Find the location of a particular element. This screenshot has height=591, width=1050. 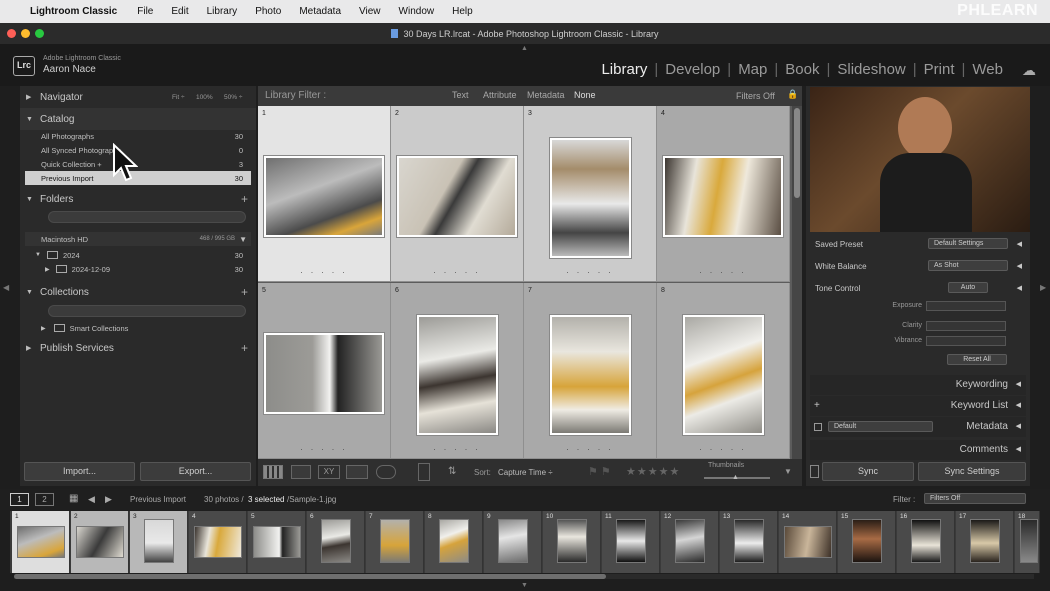

collections-header: ▼ Collections + is located at coordinates (138, 292).